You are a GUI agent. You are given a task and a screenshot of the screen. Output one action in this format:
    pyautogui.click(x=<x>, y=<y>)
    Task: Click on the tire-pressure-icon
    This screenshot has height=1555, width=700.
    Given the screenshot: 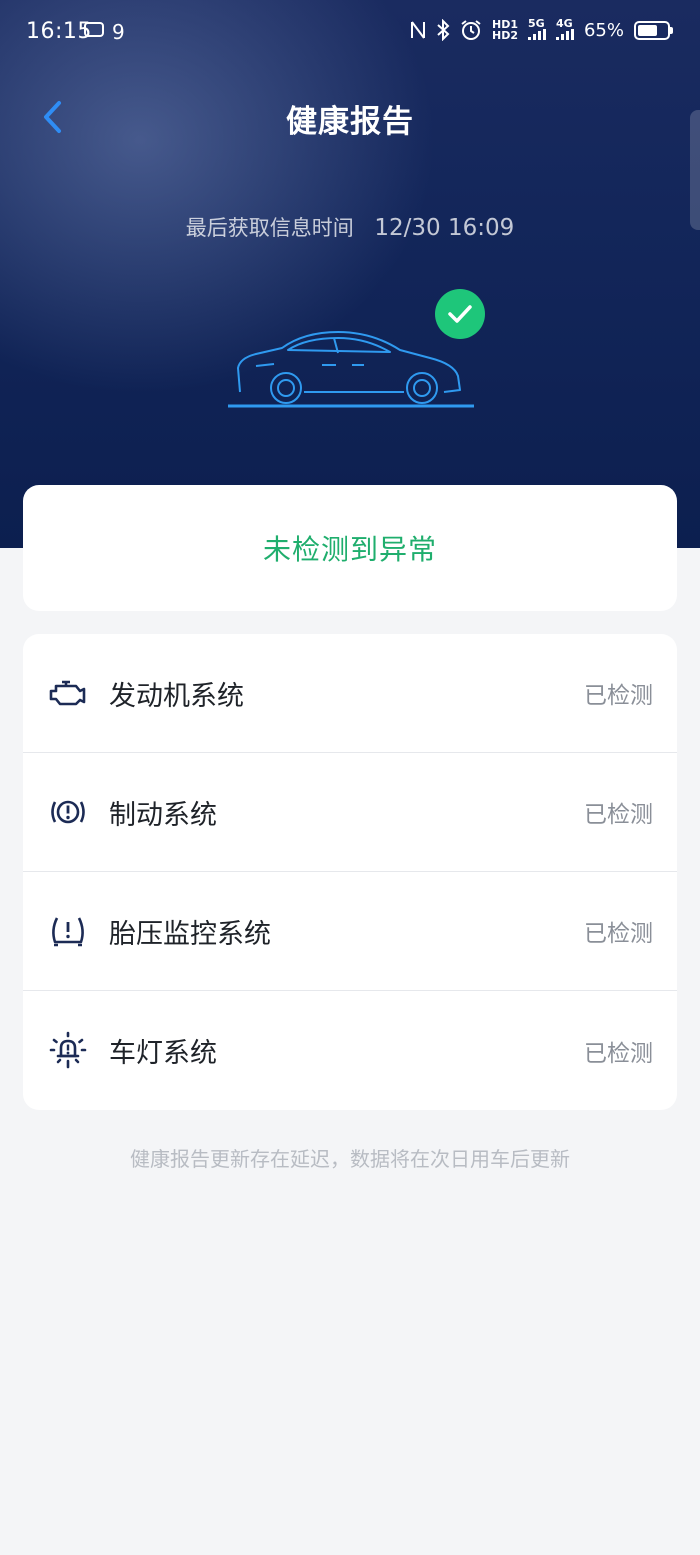 What is the action you would take?
    pyautogui.click(x=68, y=931)
    